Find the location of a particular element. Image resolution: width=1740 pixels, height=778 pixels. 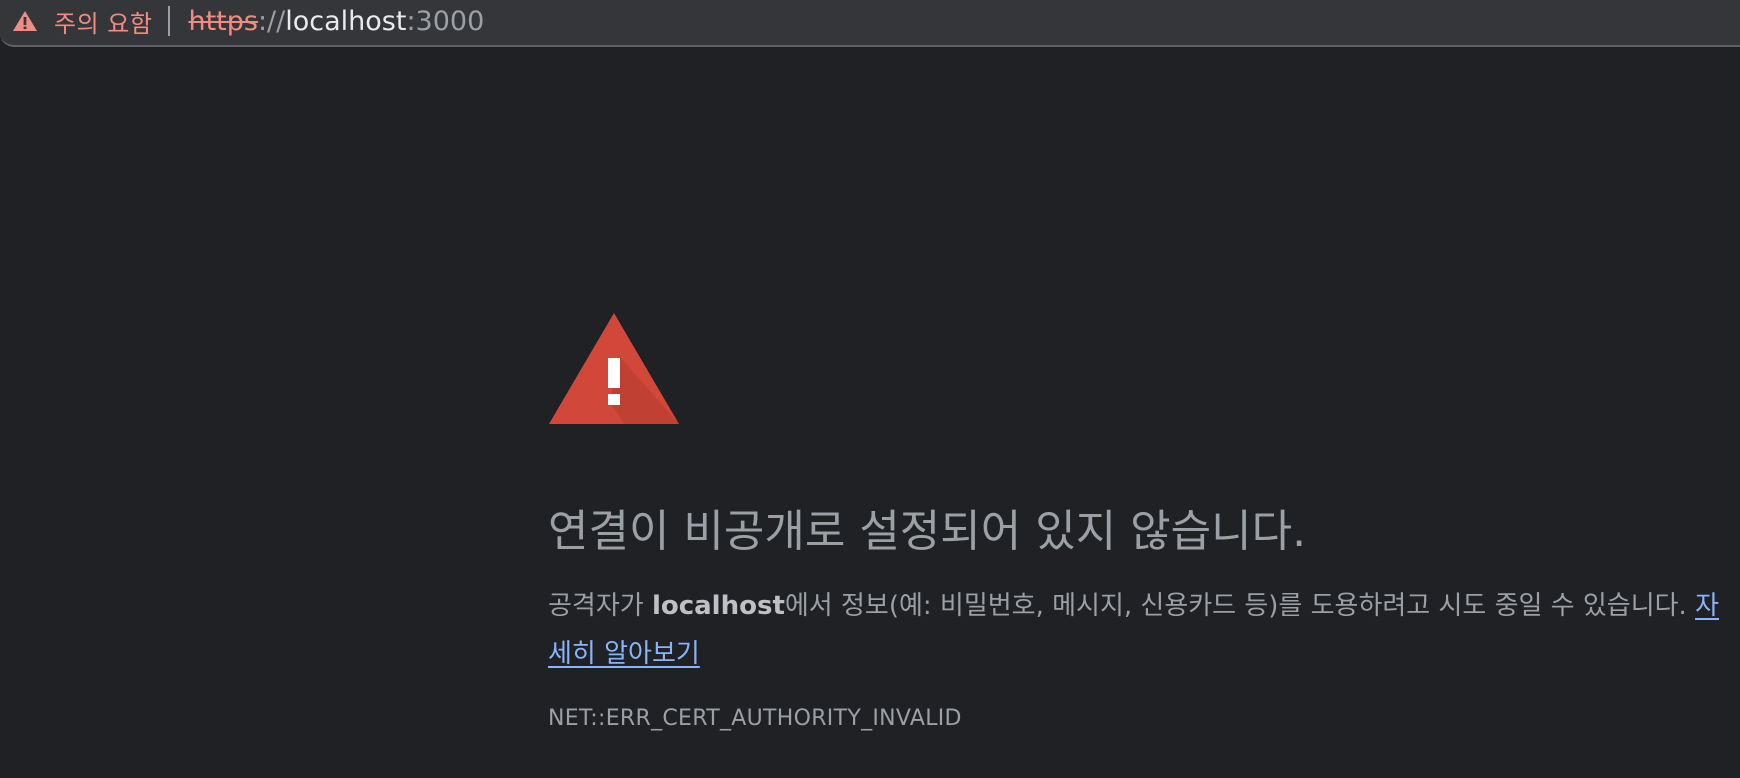

url-host: localhost is located at coordinates (346, 21).